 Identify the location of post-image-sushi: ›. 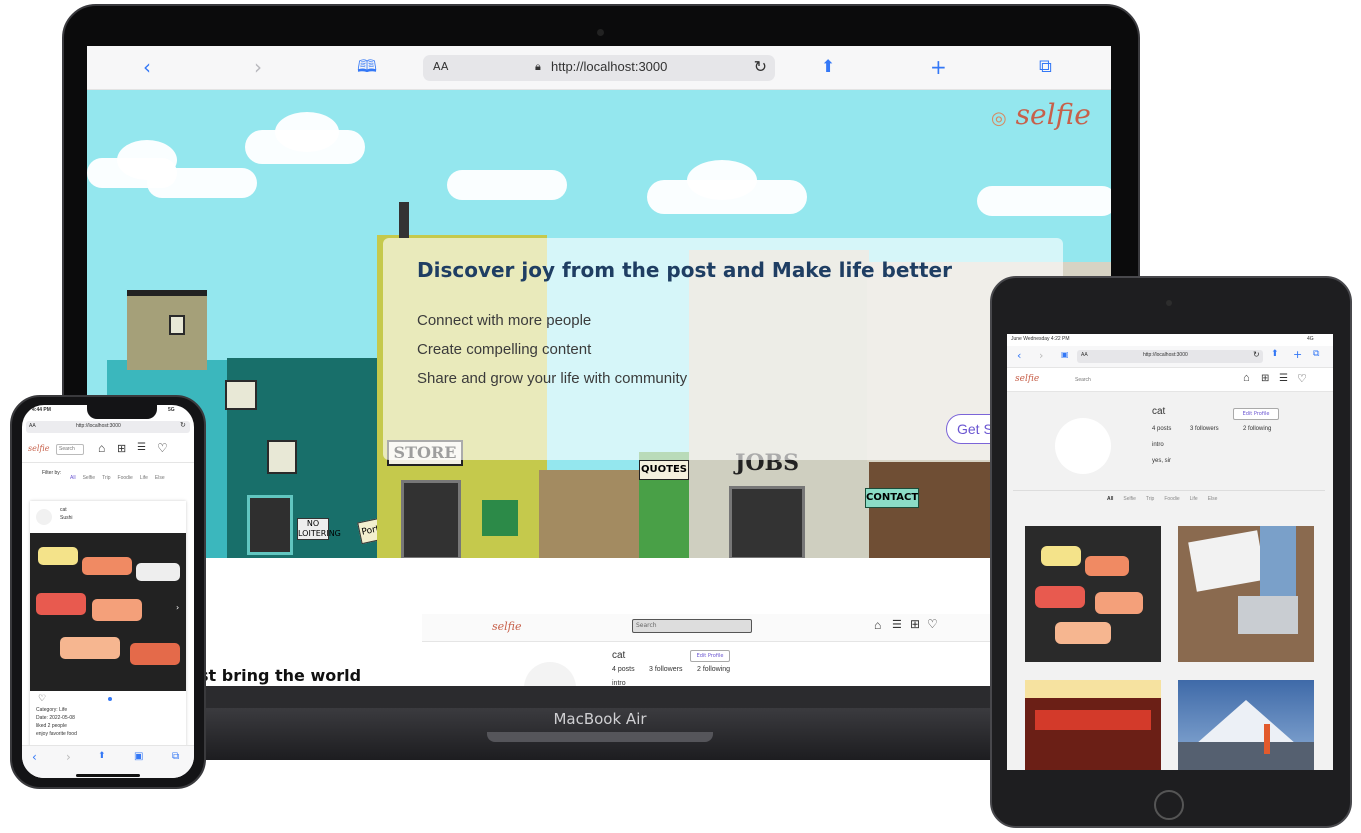
(108, 612).